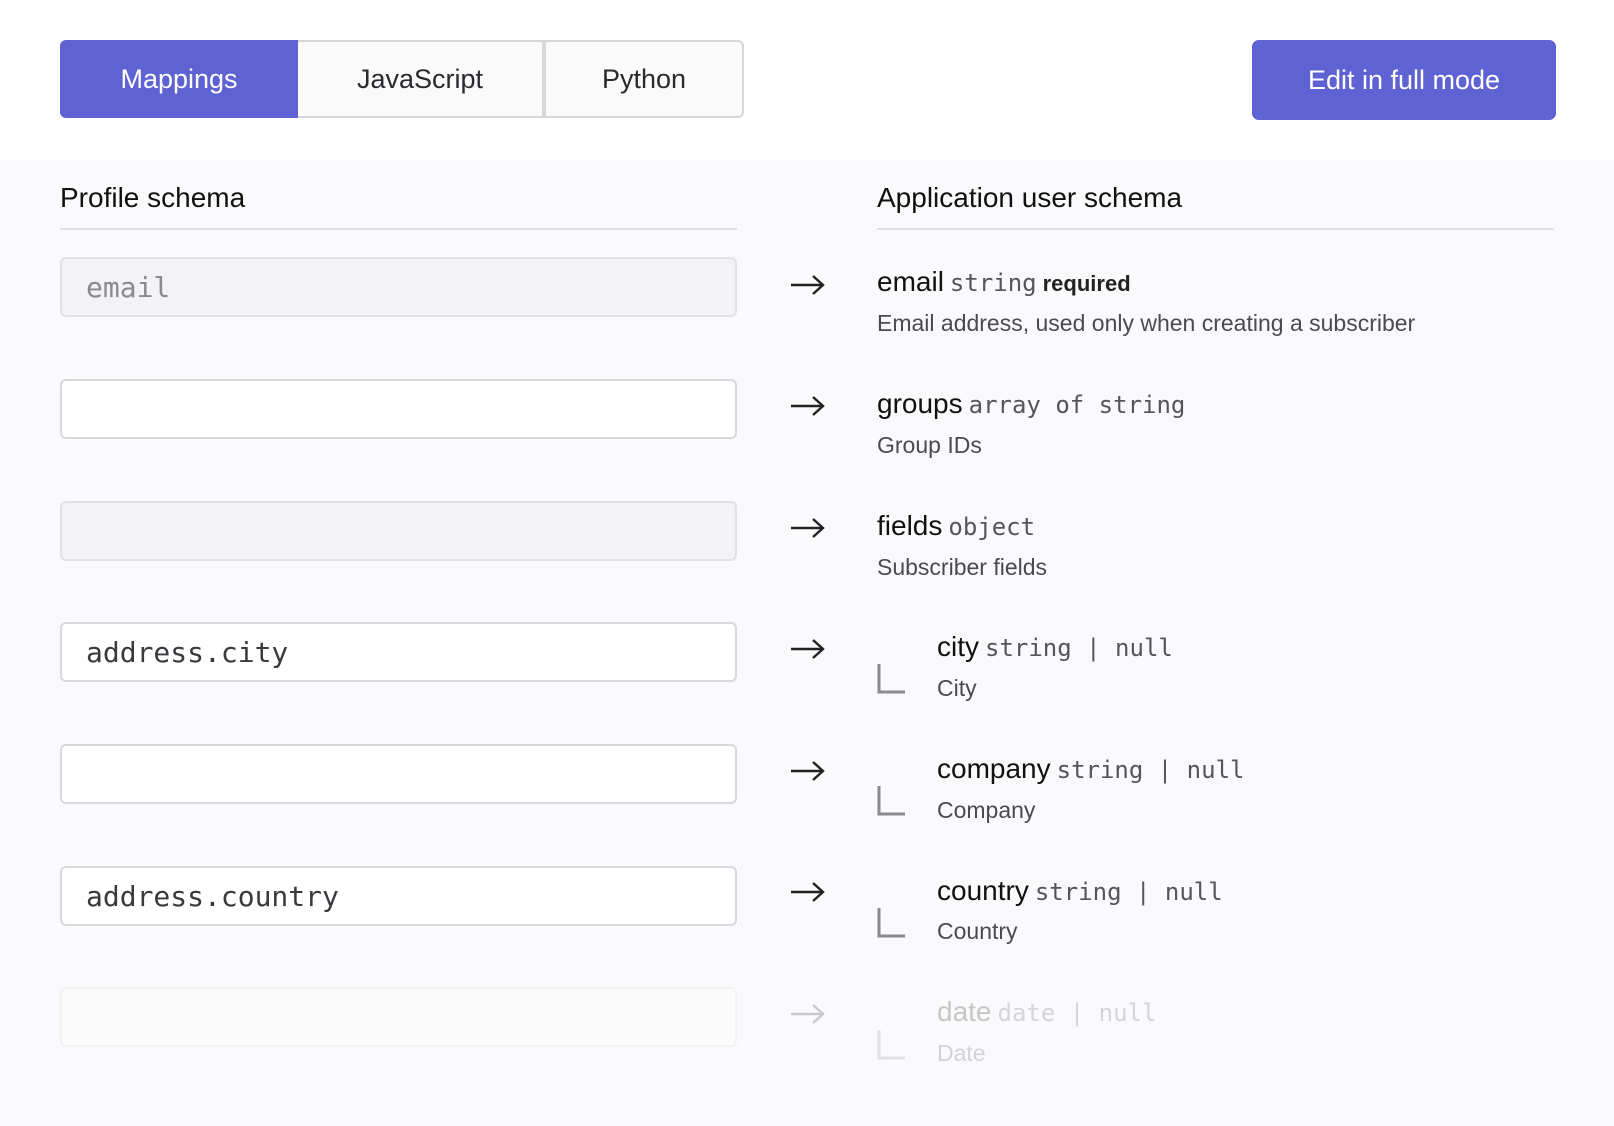 This screenshot has height=1126, width=1614. What do you see at coordinates (398, 1017) in the screenshot?
I see `date-mapping-input` at bounding box center [398, 1017].